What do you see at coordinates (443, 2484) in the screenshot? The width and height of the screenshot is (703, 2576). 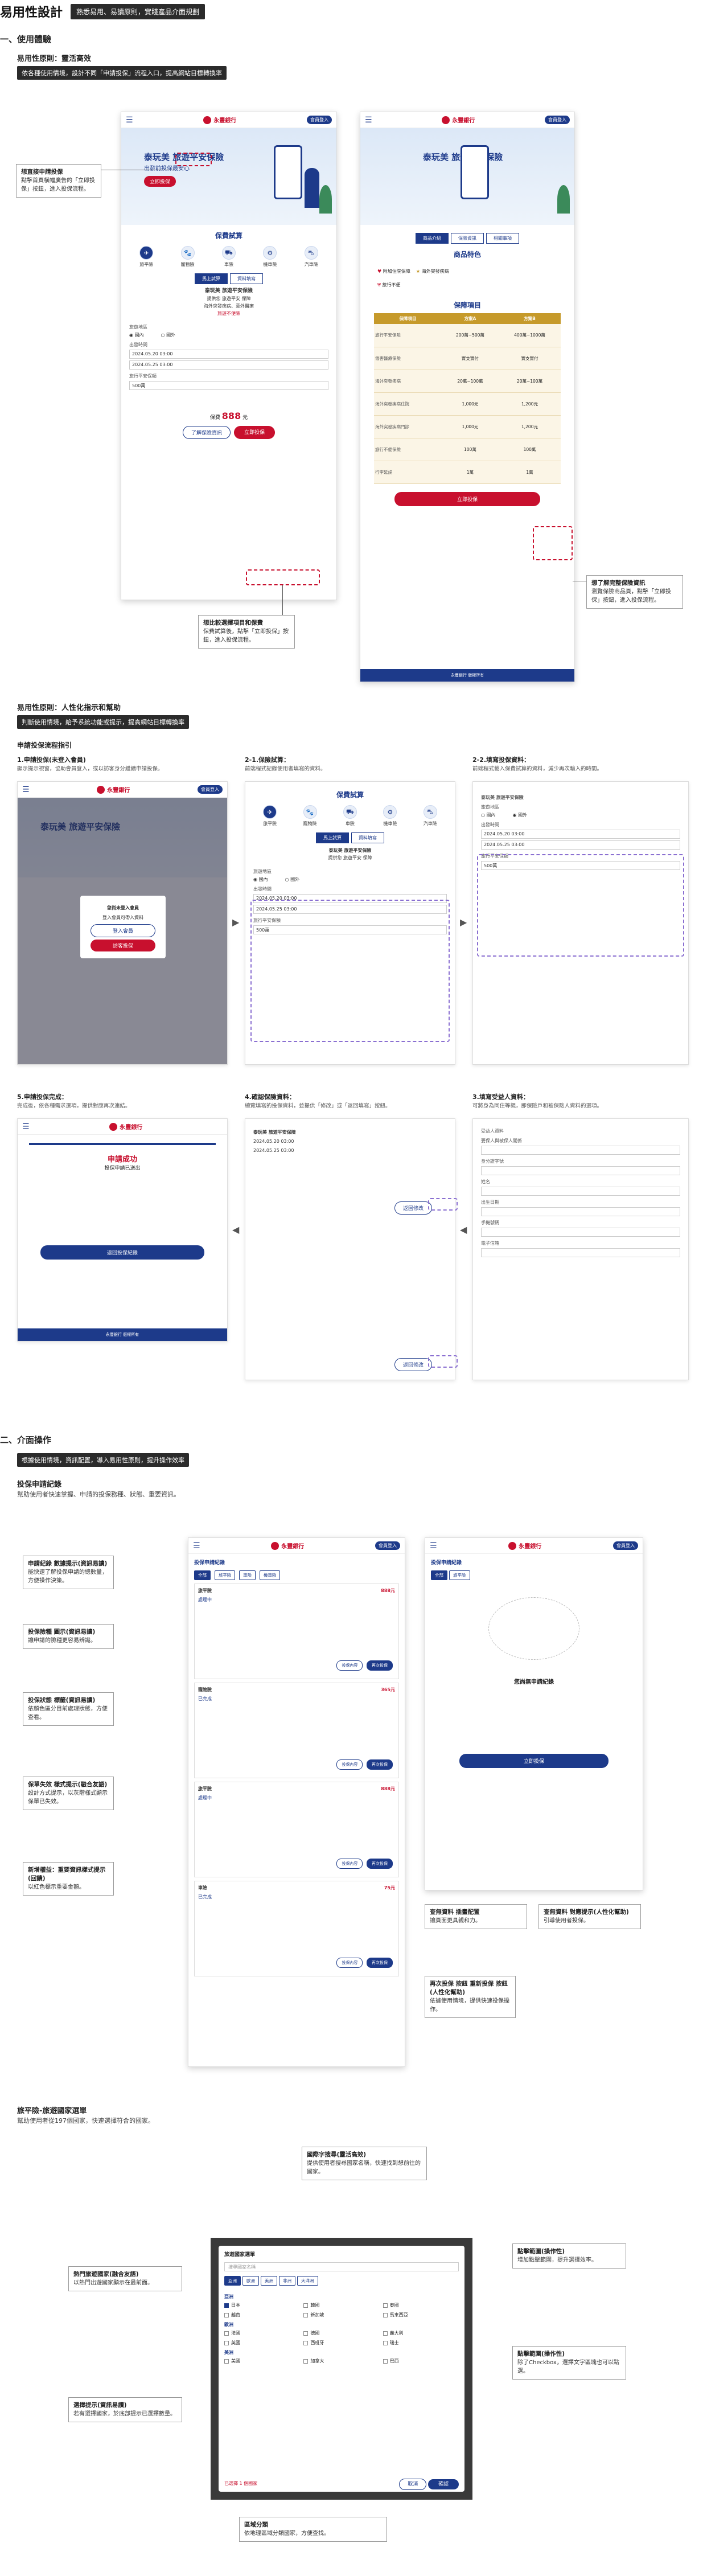 I see `confirm-button: 確認` at bounding box center [443, 2484].